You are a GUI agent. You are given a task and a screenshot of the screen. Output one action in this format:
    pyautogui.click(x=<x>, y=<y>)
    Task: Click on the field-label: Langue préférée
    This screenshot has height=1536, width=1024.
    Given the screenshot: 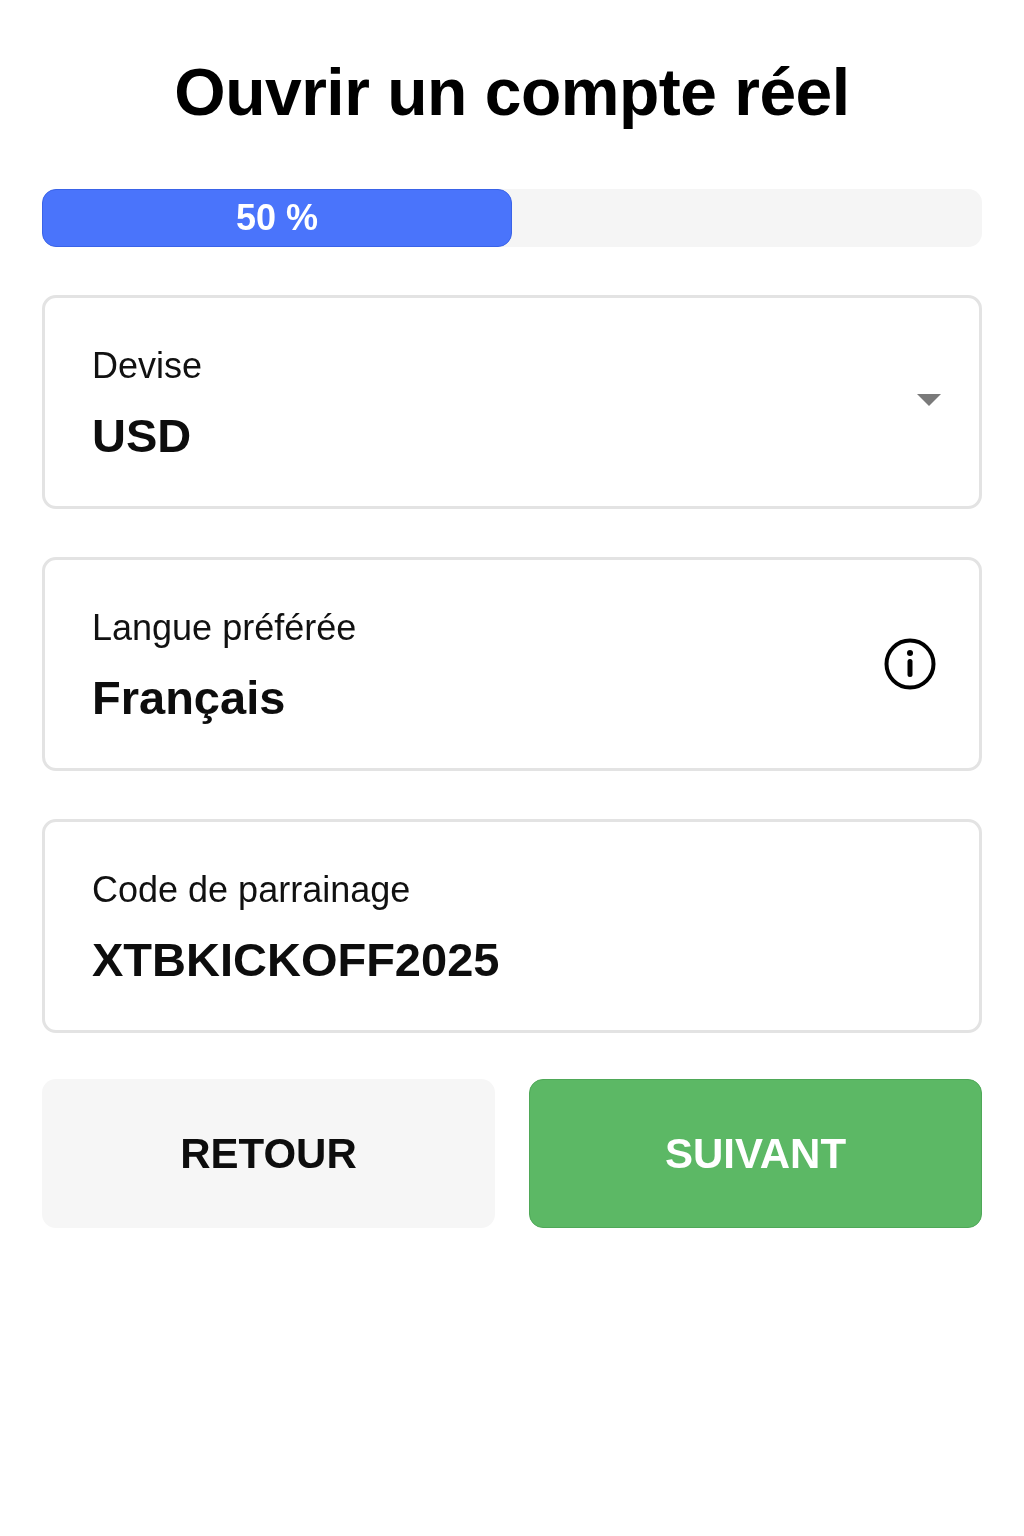 What is the action you would take?
    pyautogui.click(x=225, y=628)
    